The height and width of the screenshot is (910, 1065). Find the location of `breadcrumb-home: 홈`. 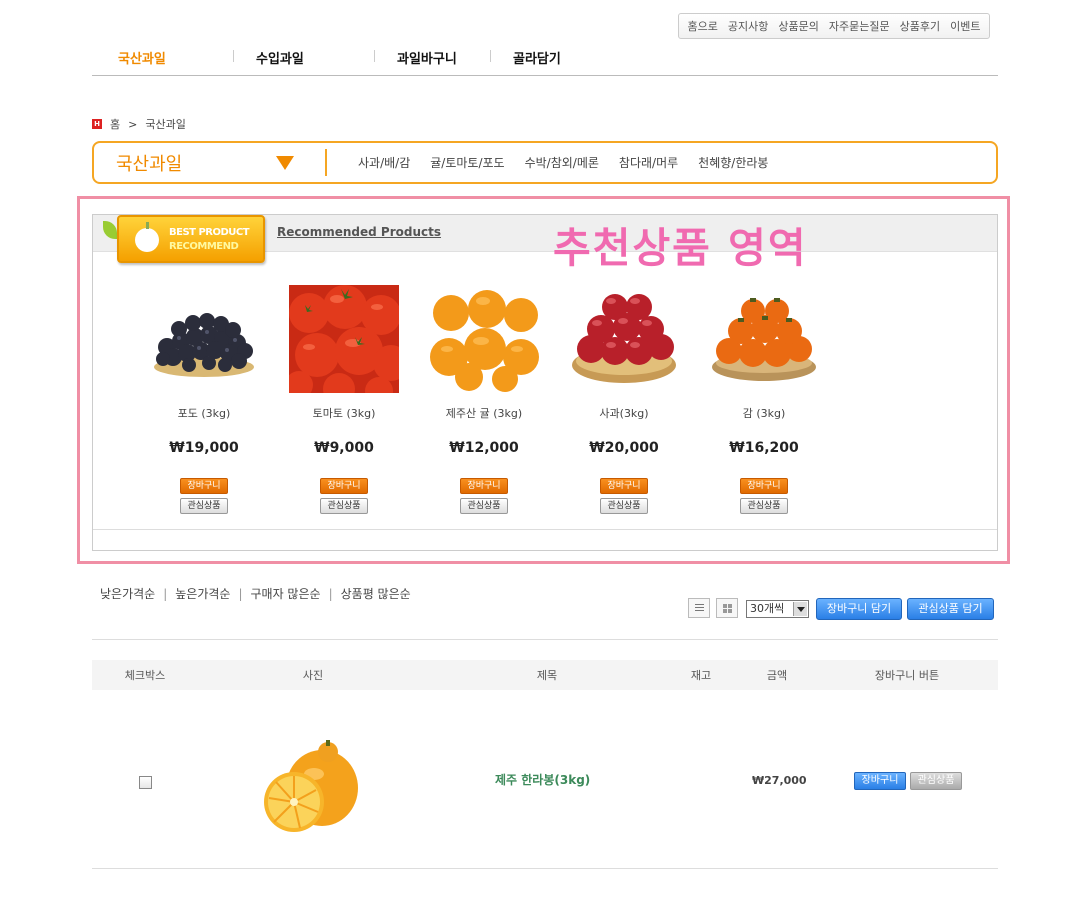

breadcrumb-home: 홈 is located at coordinates (115, 124).